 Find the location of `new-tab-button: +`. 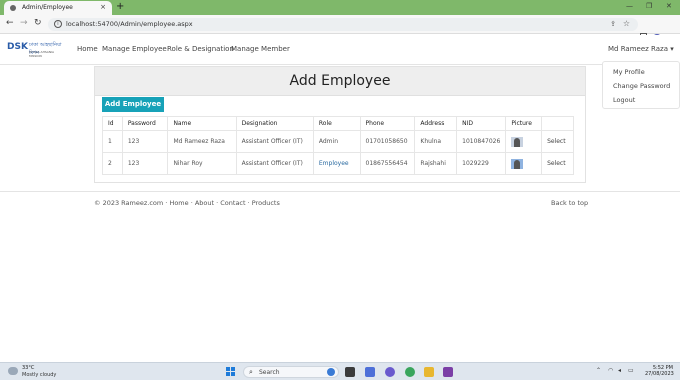

new-tab-button: + is located at coordinates (120, 6).